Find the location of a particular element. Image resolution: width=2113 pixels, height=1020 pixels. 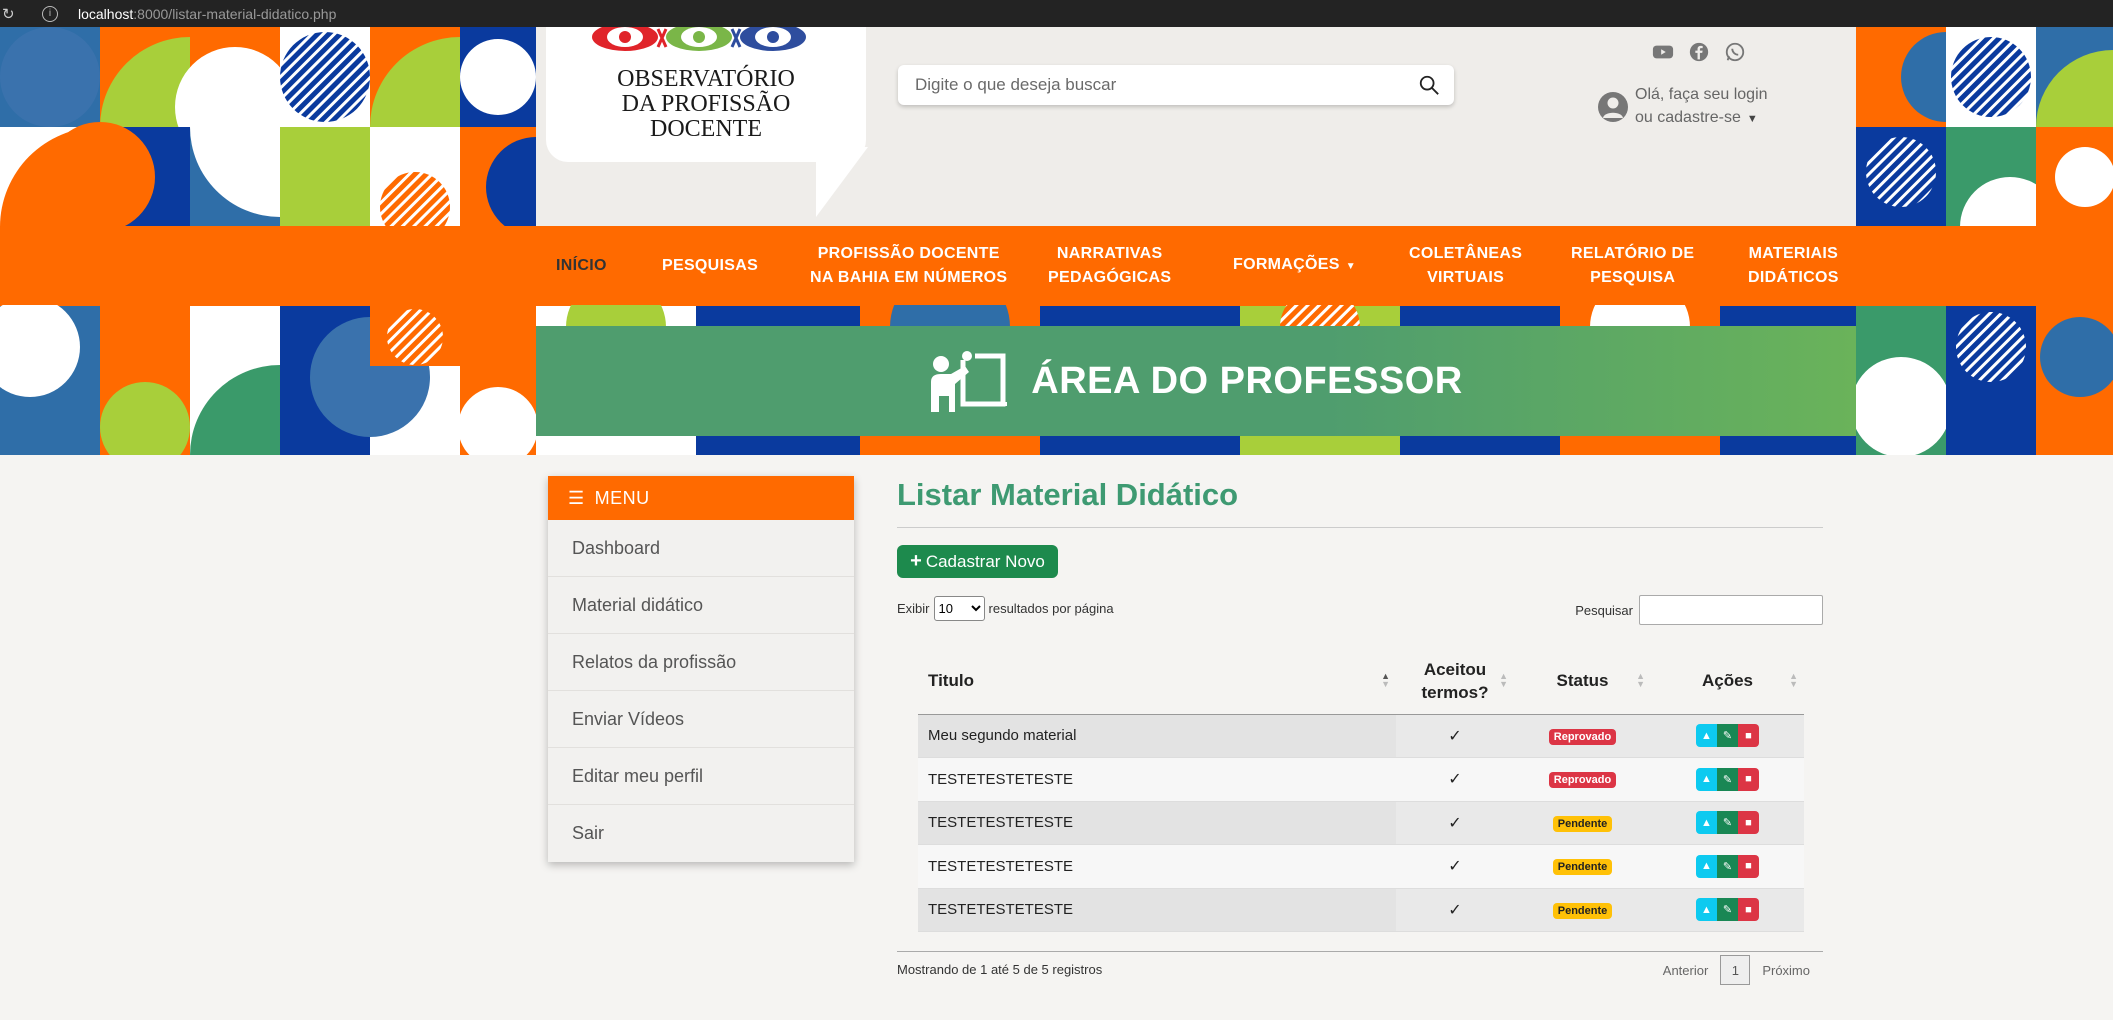

sidebar-item-enviar-videos: Enviar Vídeos is located at coordinates (701, 719).